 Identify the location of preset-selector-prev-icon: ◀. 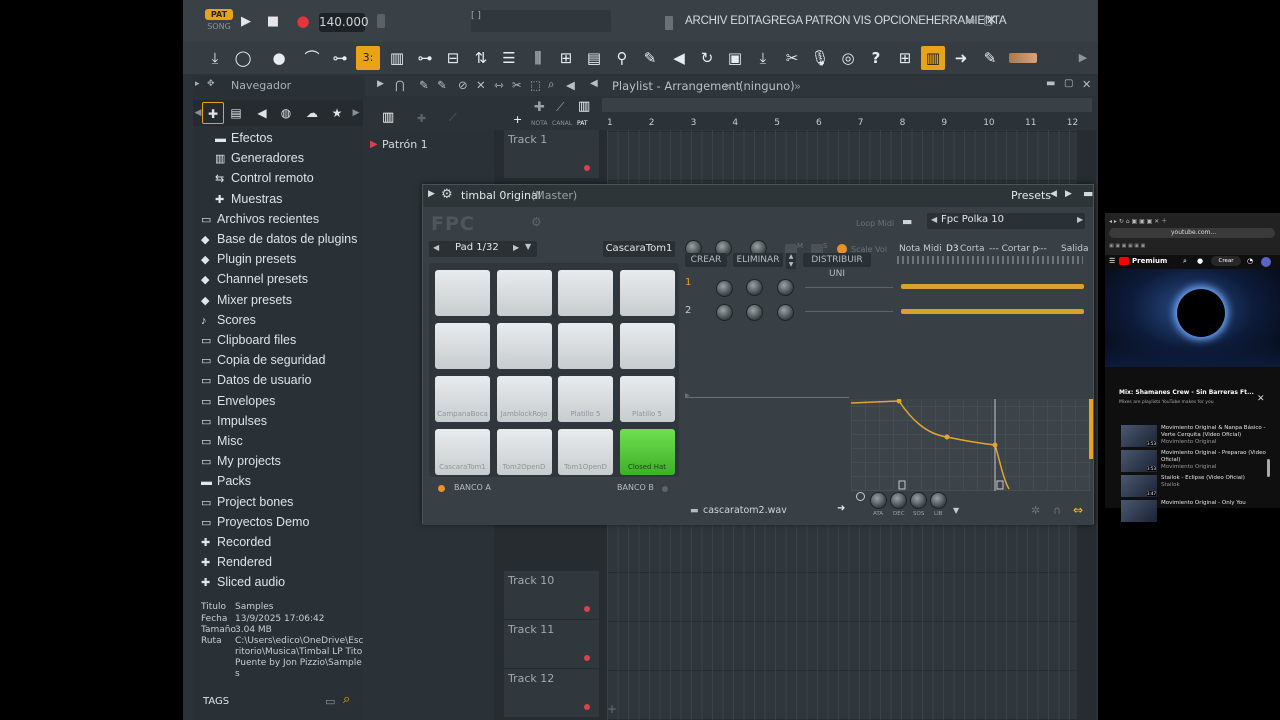
(934, 219).